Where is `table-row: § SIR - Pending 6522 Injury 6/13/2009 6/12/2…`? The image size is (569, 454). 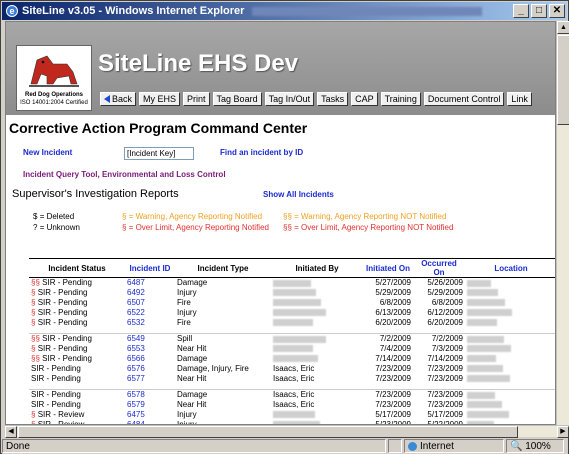
table-row: § SIR - Pending 6522 Injury 6/13/2009 6/12/2… is located at coordinates (292, 313).